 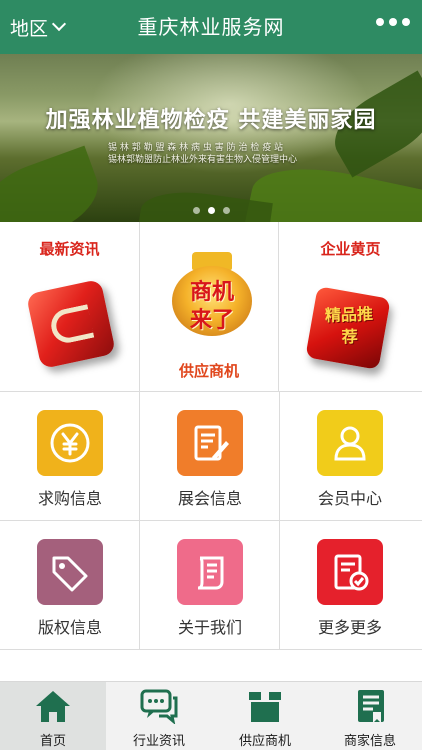 I want to click on carousel-indicator, so click(x=211, y=210).